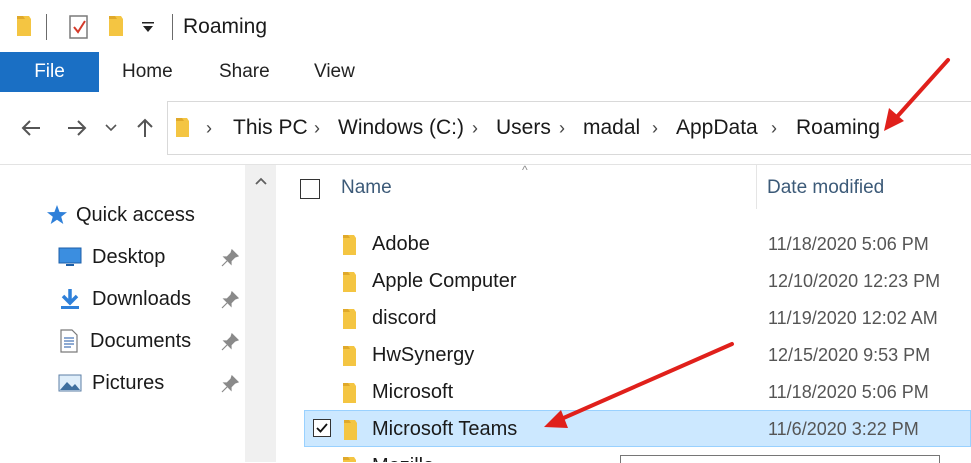 This screenshot has width=971, height=463. Describe the element at coordinates (917, 94) in the screenshot. I see `annotation-arrow-address` at that location.